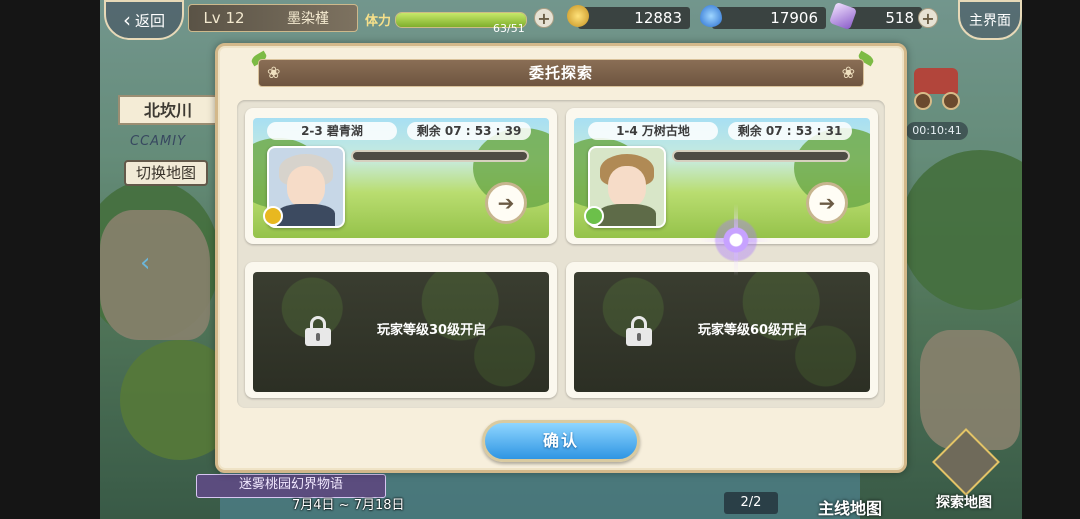  What do you see at coordinates (332, 131) in the screenshot?
I see `slot-location: 2-3 碧青湖` at bounding box center [332, 131].